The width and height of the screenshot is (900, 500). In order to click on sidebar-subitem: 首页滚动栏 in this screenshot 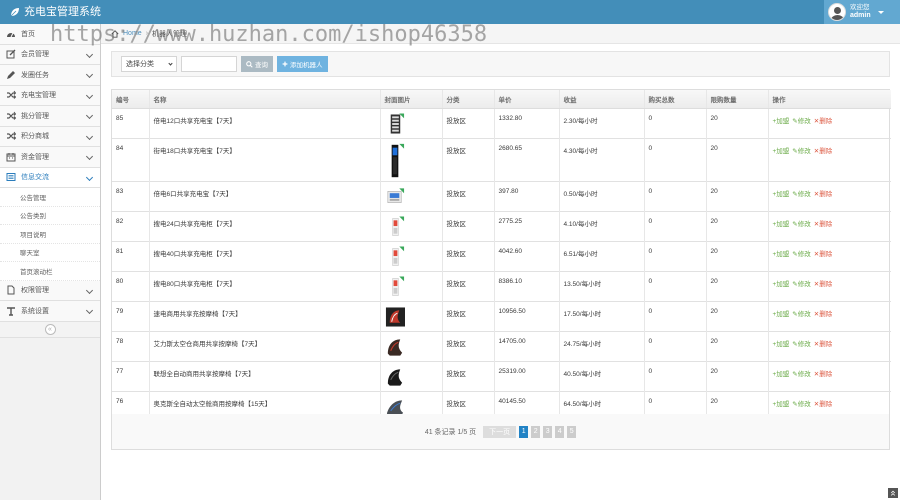, I will do `click(50, 271)`.